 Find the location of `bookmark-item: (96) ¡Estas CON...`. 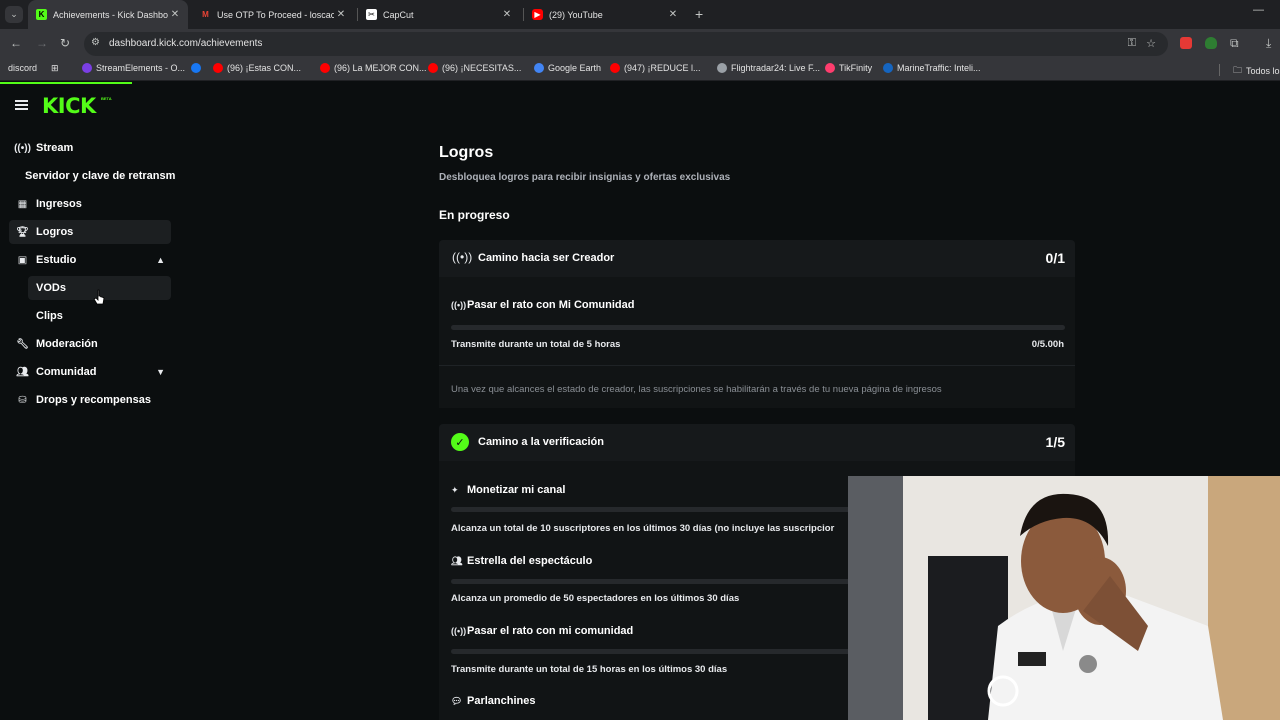

bookmark-item: (96) ¡Estas CON... is located at coordinates (257, 68).